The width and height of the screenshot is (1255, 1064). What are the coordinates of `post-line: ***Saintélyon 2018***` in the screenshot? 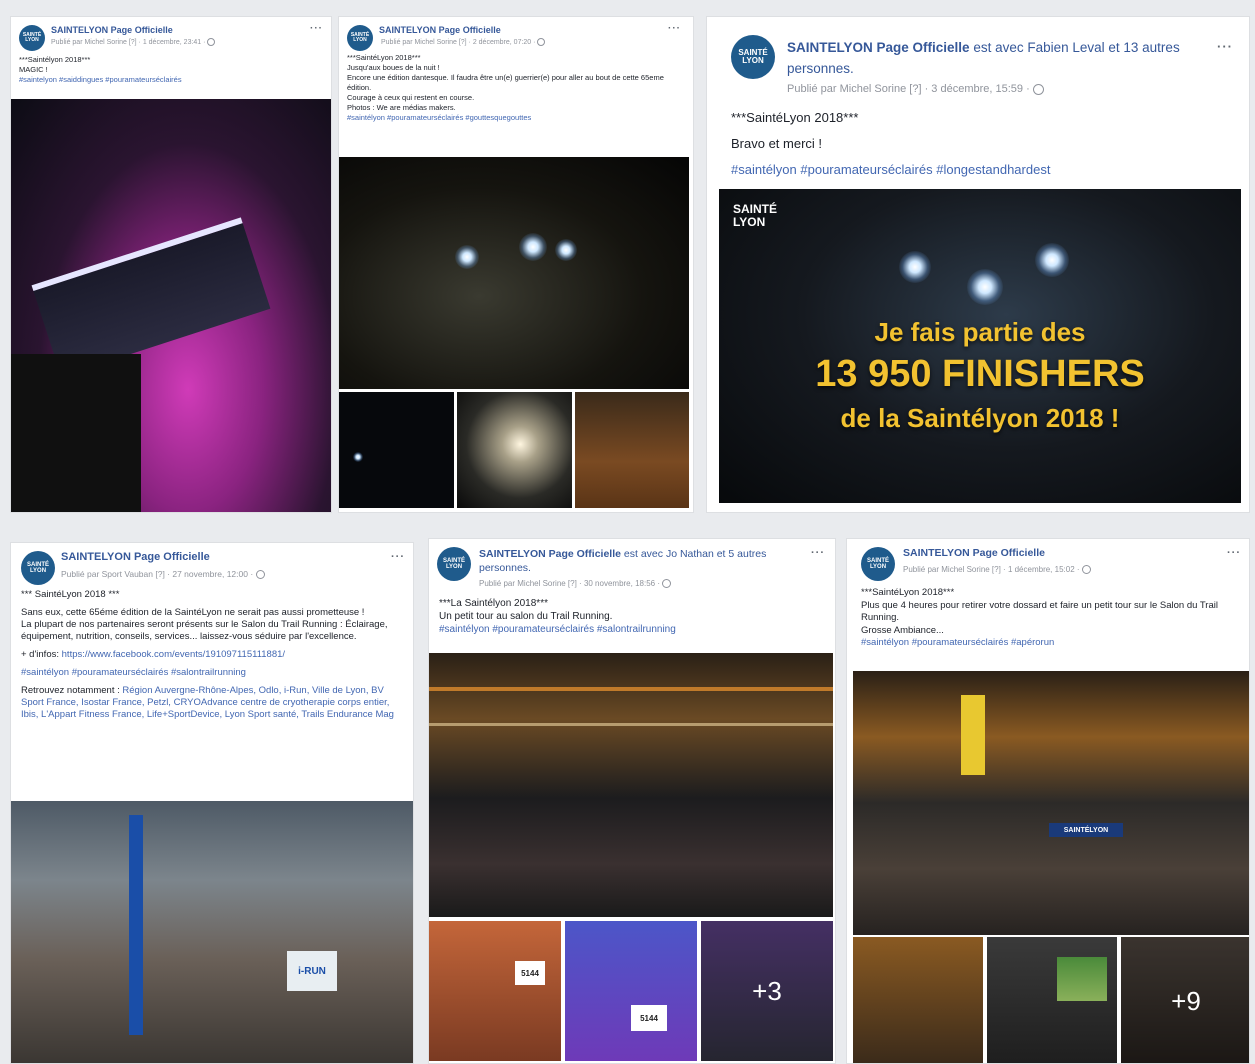 It's located at (55, 59).